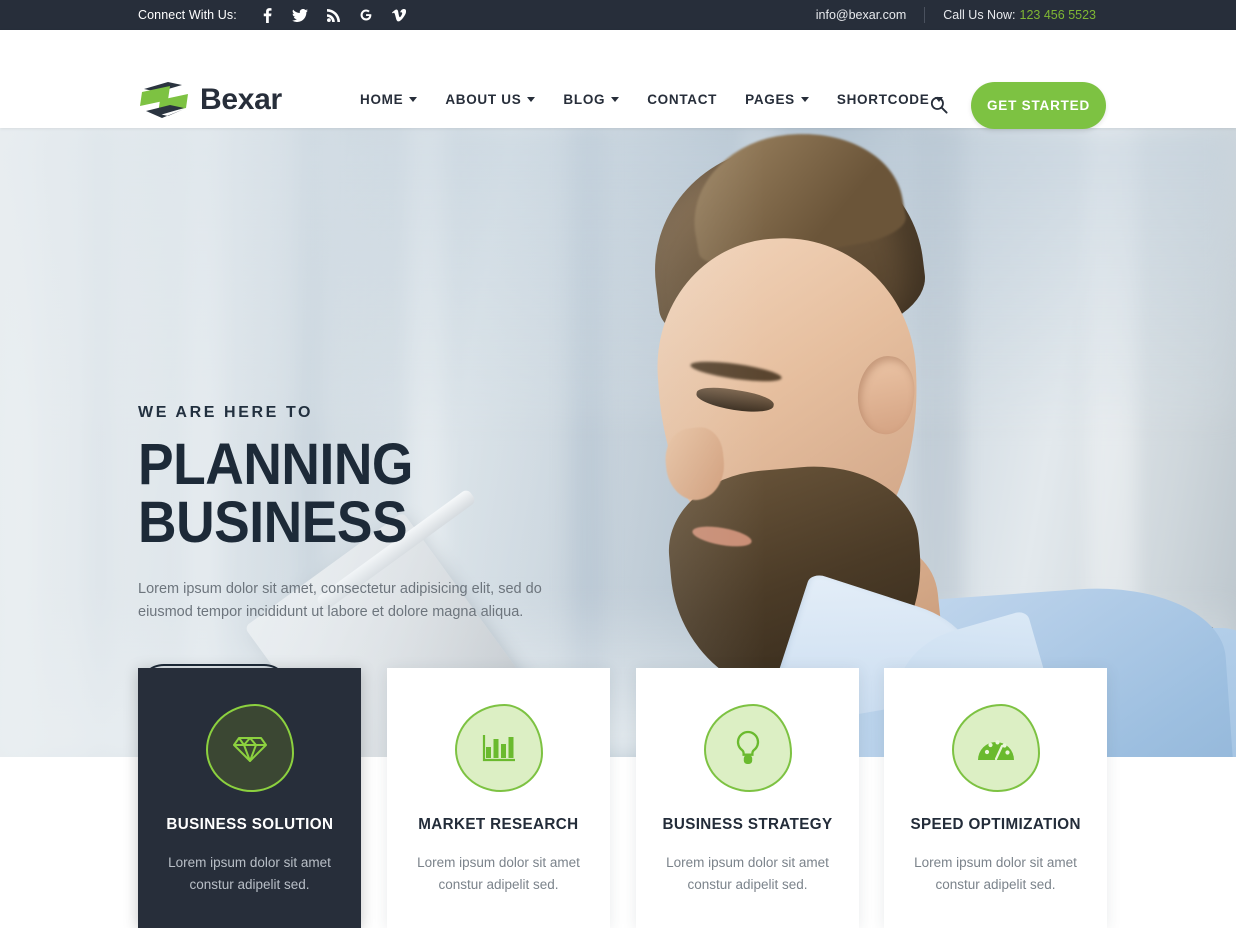 This screenshot has height=928, width=1236. What do you see at coordinates (164, 100) in the screenshot?
I see `logo-mark-icon` at bounding box center [164, 100].